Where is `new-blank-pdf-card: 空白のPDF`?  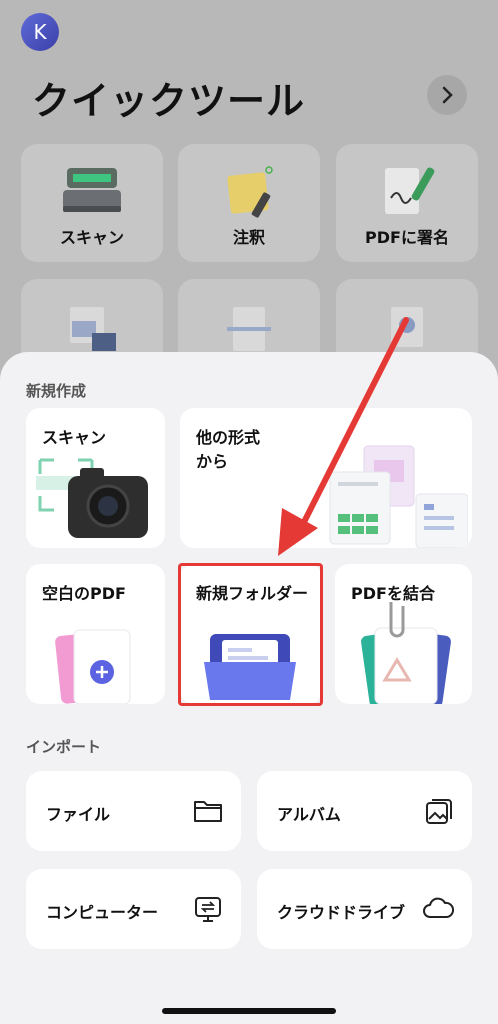 new-blank-pdf-card: 空白のPDF is located at coordinates (95, 634).